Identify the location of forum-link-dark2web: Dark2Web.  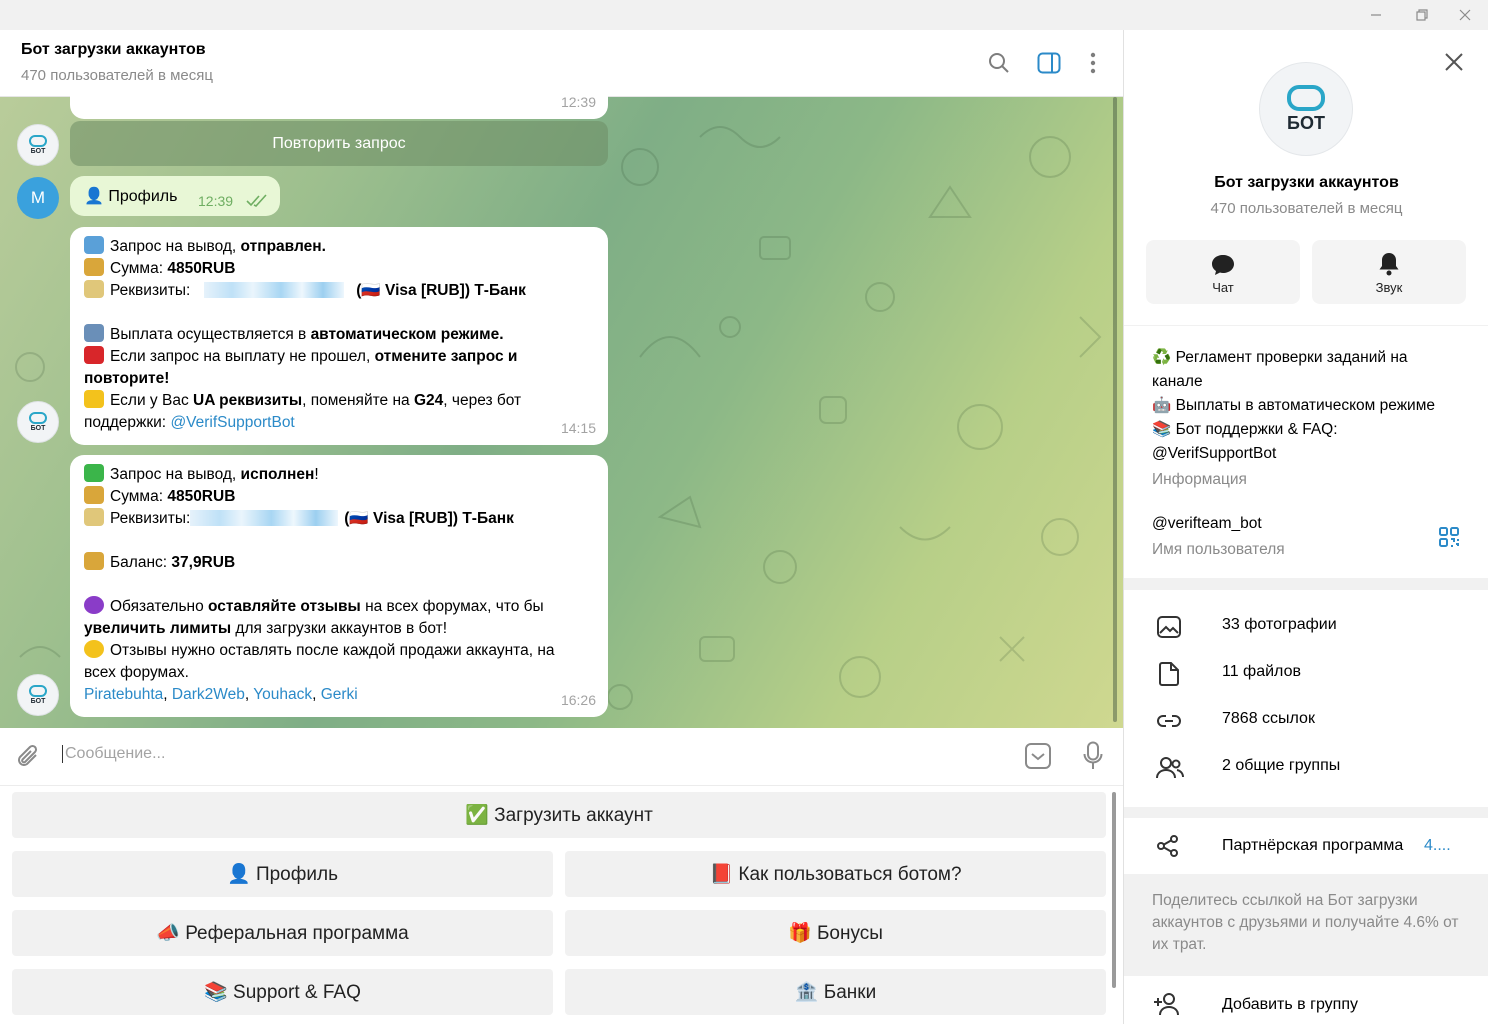
(208, 694).